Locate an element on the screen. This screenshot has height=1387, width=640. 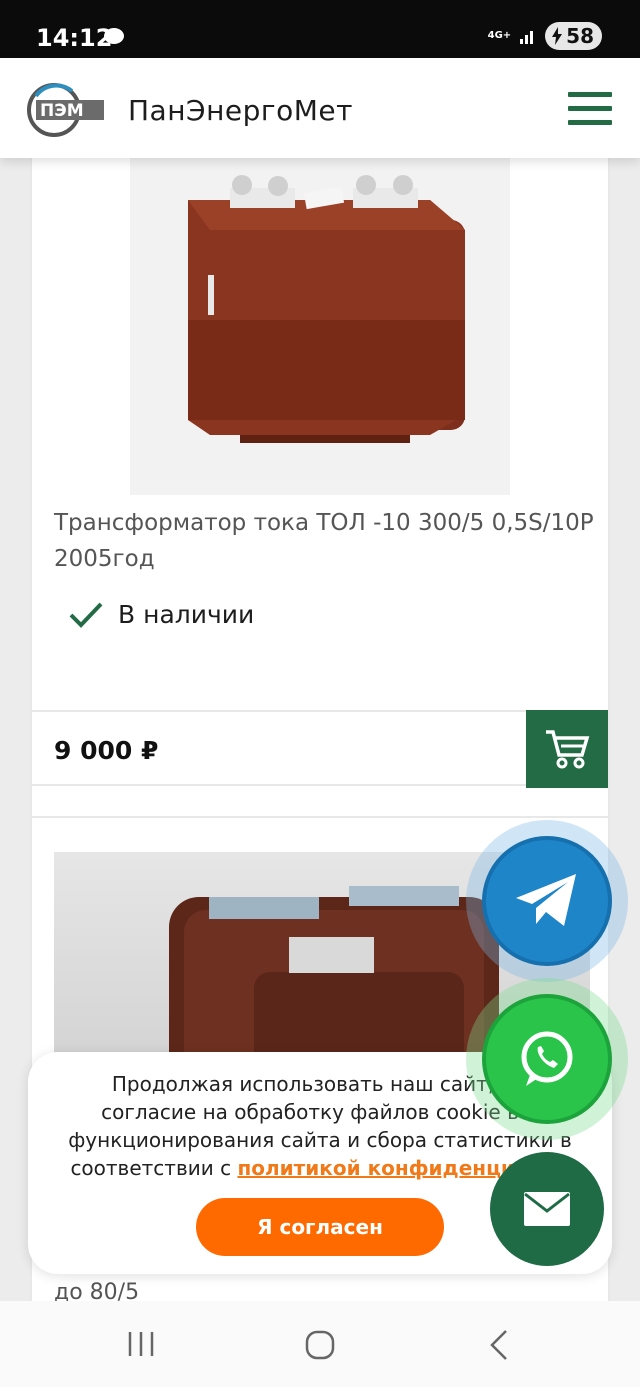
stock-status: В наличии is located at coordinates (161, 614).